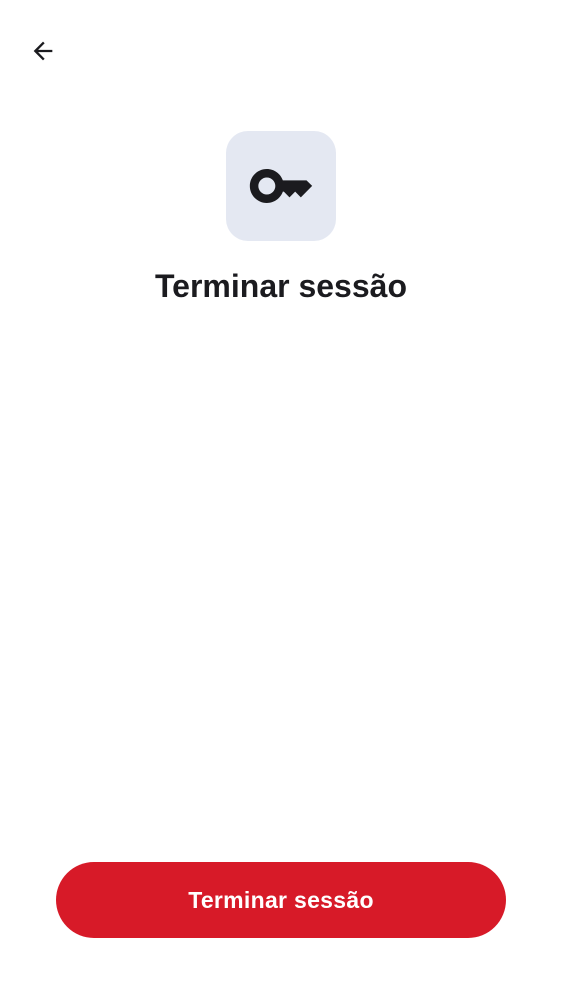  I want to click on end-session-button: Terminar sessão, so click(281, 900).